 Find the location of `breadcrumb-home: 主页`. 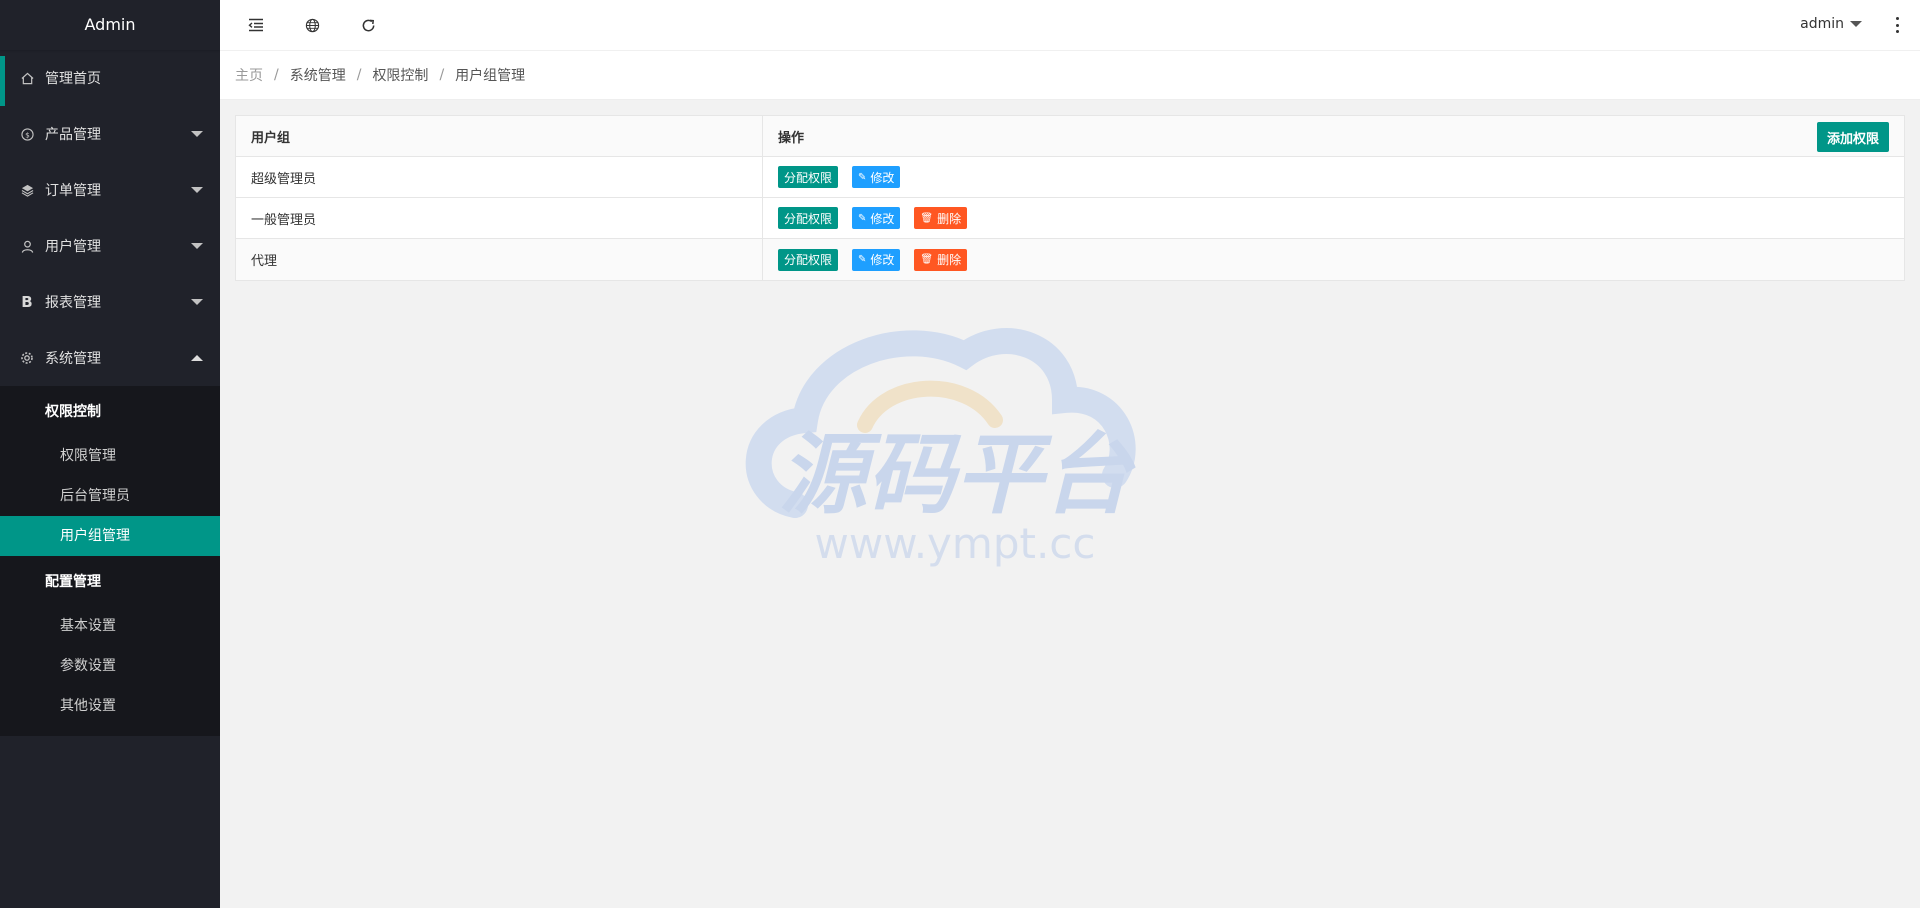

breadcrumb-home: 主页 is located at coordinates (249, 75).